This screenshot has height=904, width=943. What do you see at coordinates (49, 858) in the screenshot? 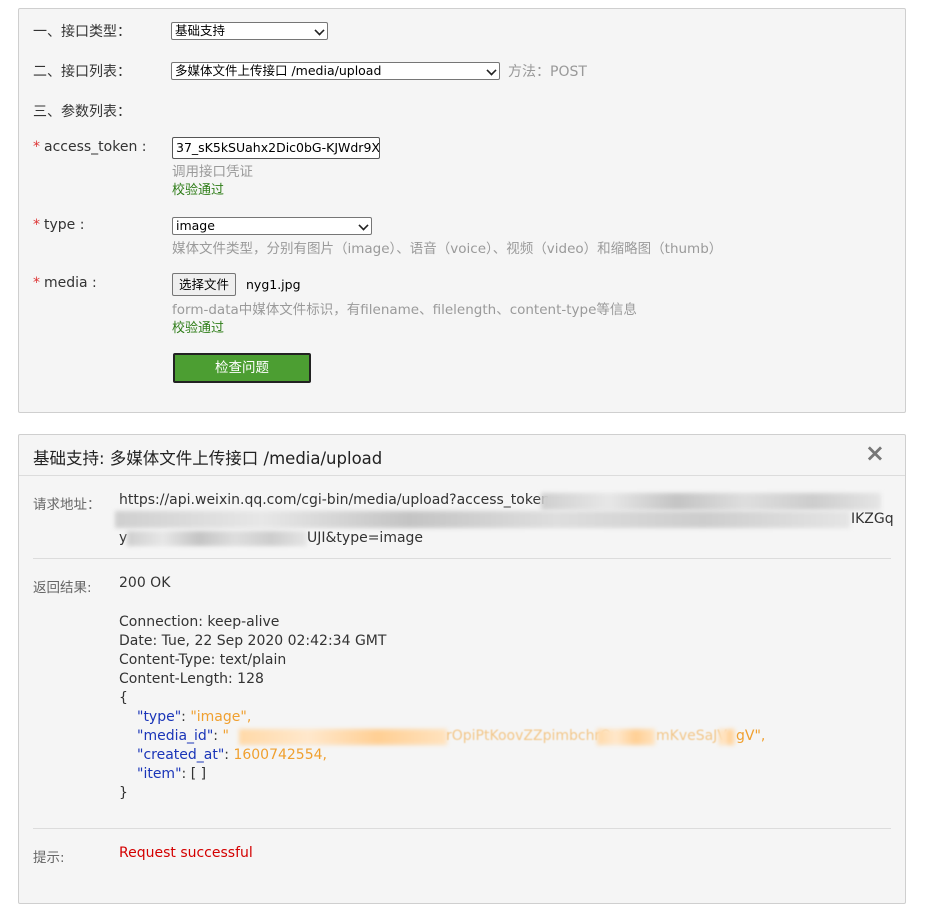
I see `tip-label: 提示:` at bounding box center [49, 858].